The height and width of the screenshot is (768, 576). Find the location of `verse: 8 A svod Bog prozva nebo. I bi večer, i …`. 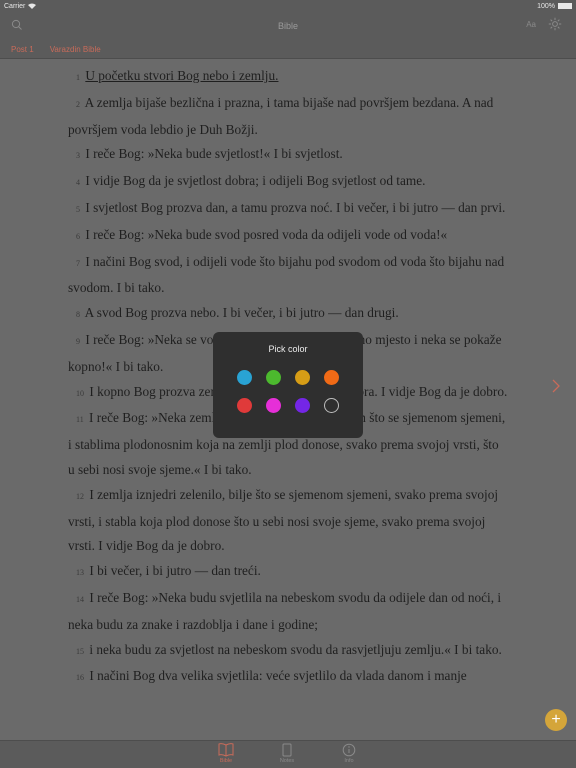

verse: 8 A svod Bog prozva nebo. I bi večer, i … is located at coordinates (288, 314).